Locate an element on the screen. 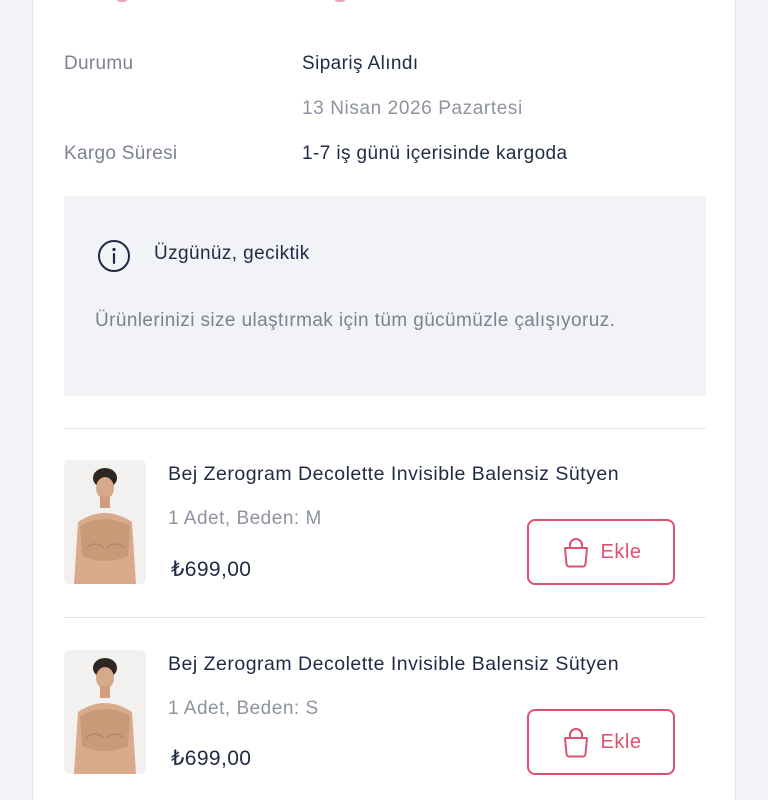 Image resolution: width=768 pixels, height=800 pixels. status-date: 13 Nisan 2026 Pazartesi is located at coordinates (412, 108).